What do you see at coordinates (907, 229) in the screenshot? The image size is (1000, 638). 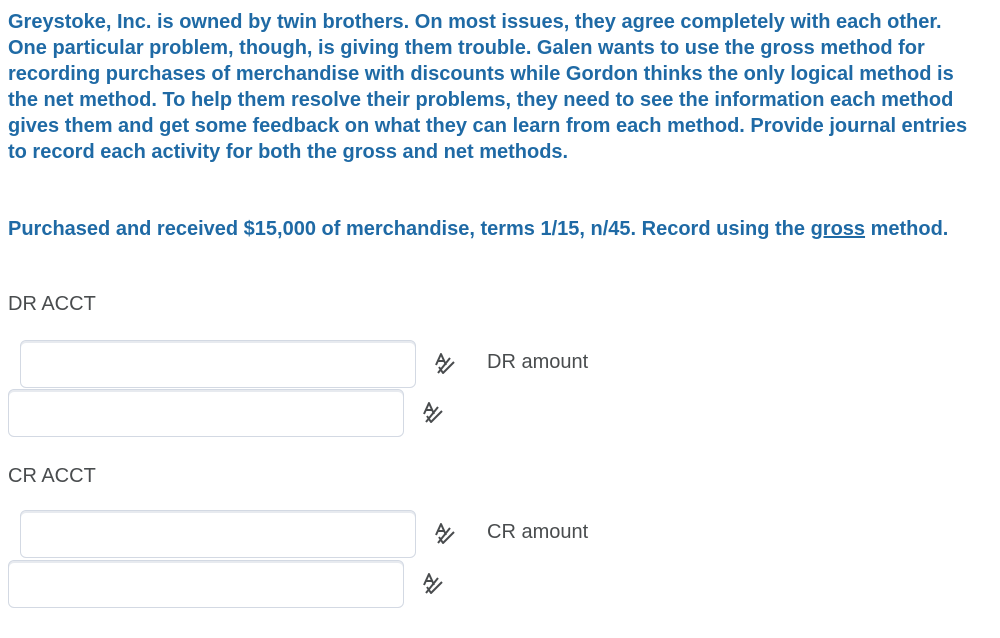 I see `instruction-suffix: method.` at bounding box center [907, 229].